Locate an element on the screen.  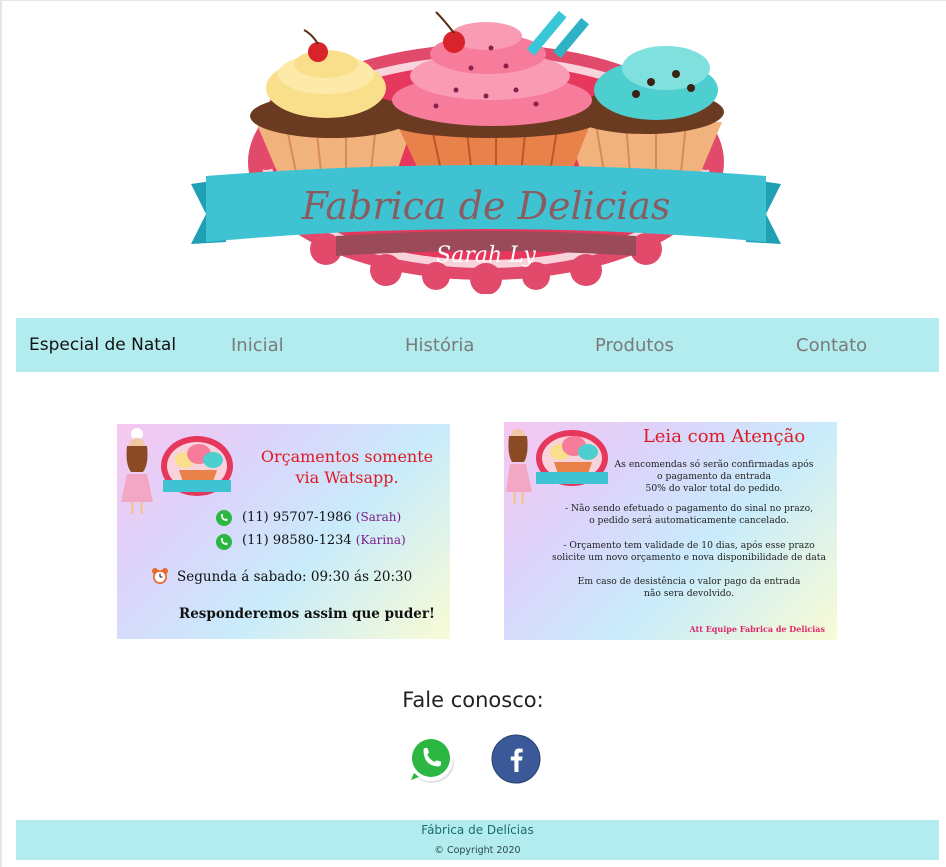
page-border-left is located at coordinates (1, 433).